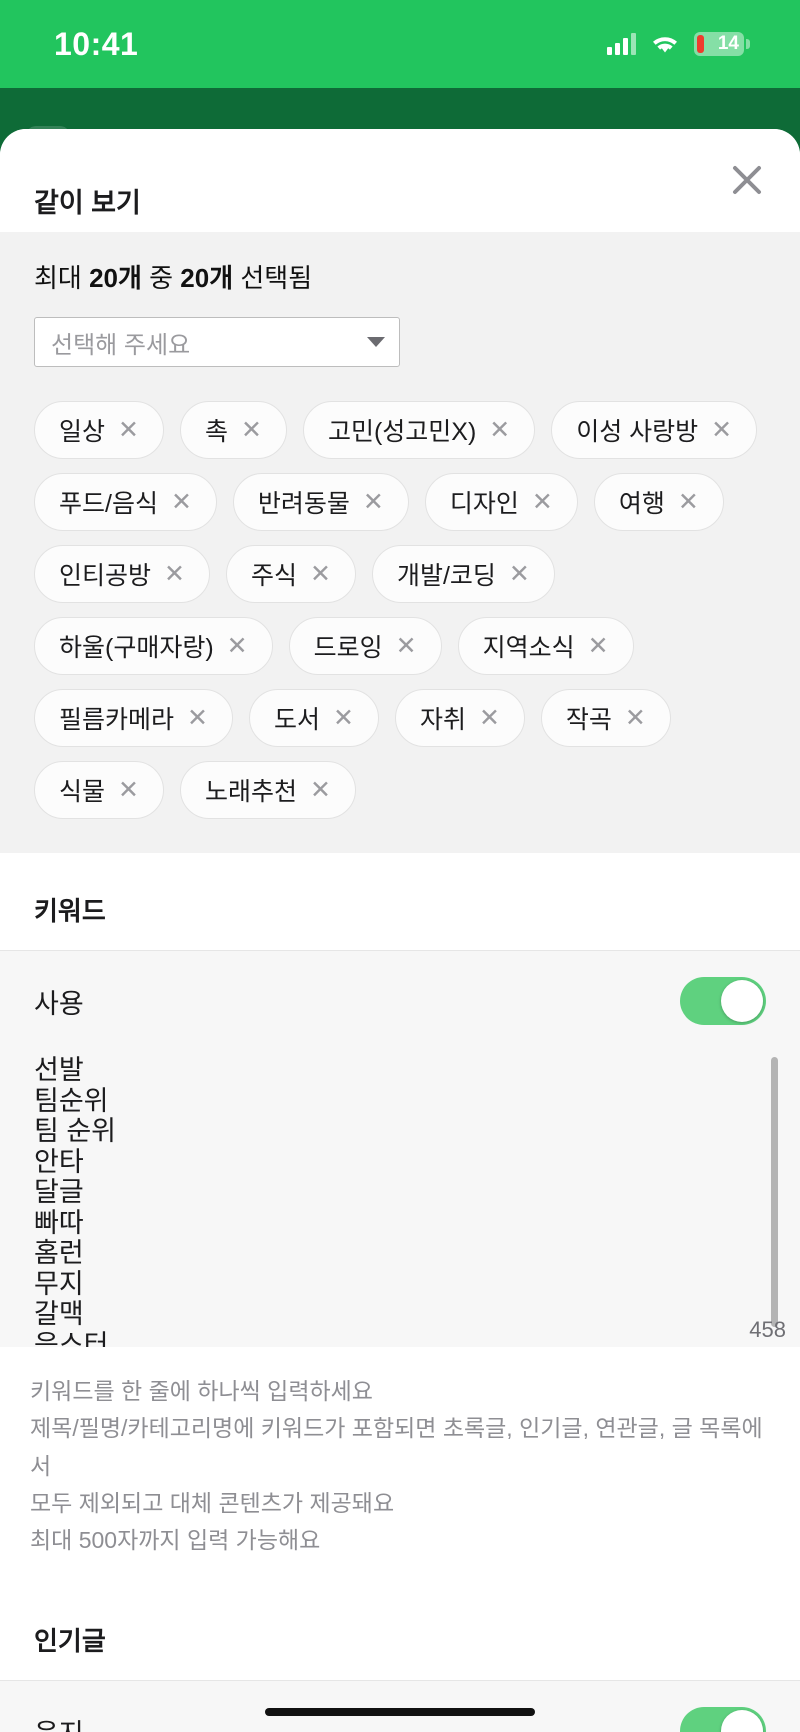  Describe the element at coordinates (59, 1722) in the screenshot. I see `popular-hidden-label: 음지` at that location.